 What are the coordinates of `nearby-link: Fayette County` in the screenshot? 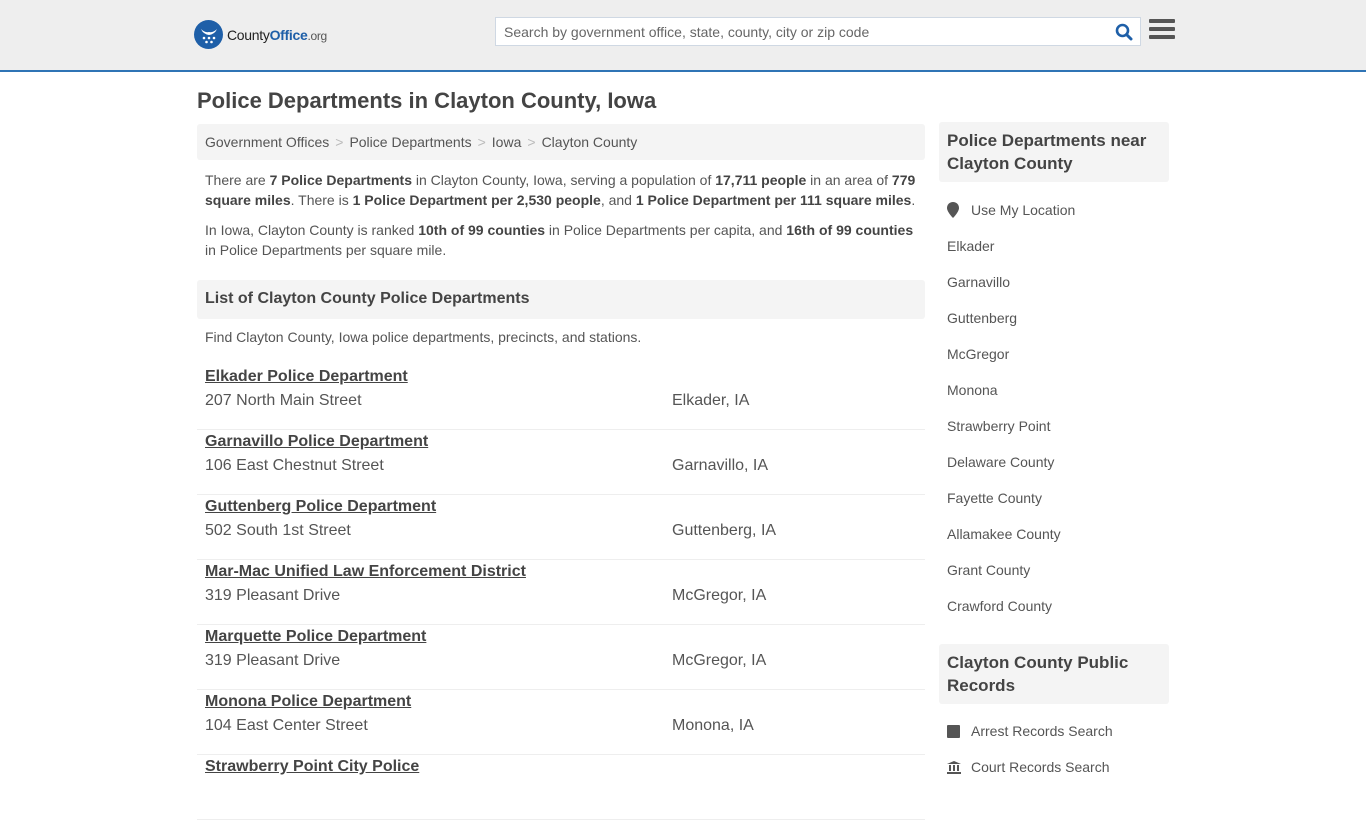 It's located at (1011, 498).